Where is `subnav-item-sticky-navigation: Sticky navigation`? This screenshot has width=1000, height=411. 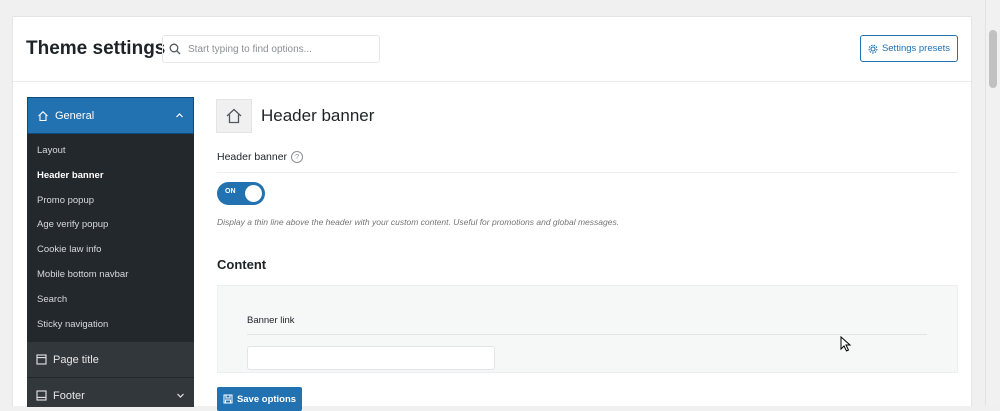
subnav-item-sticky-navigation: Sticky navigation is located at coordinates (110, 325).